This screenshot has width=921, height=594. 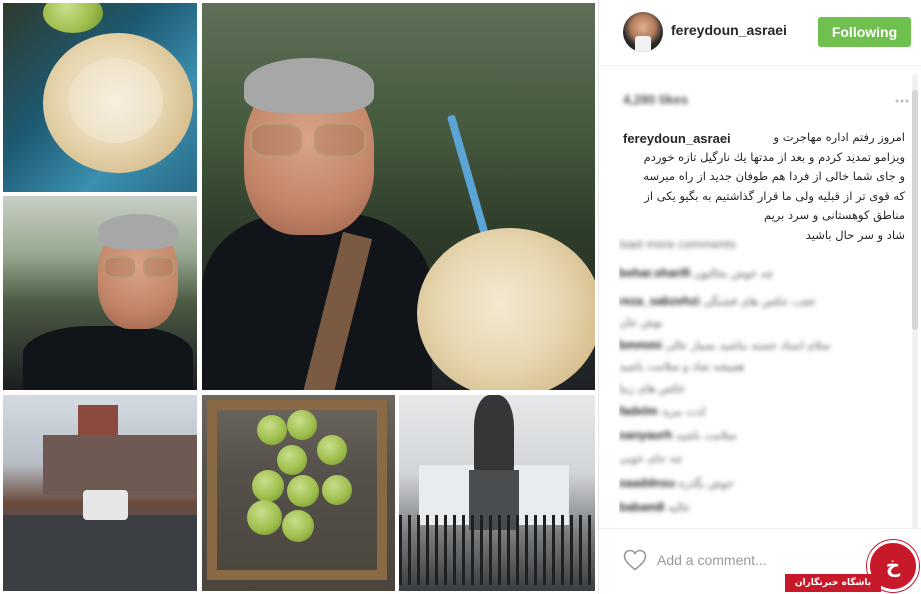 I want to click on watermark-label: باشگاه خبرنگاران, so click(x=833, y=583).